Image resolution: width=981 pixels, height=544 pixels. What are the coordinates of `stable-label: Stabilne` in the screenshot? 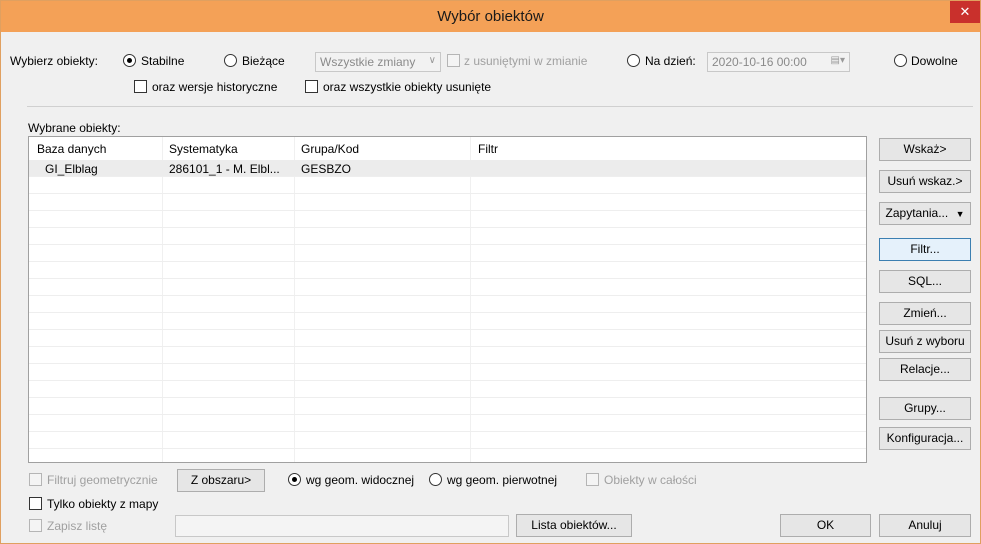 It's located at (163, 61).